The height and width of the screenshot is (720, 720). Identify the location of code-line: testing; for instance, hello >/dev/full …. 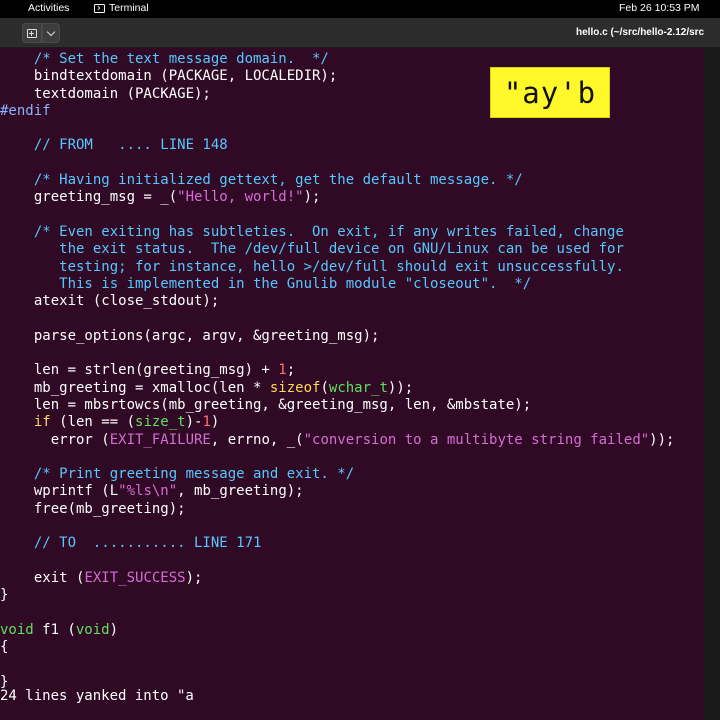
(320, 266).